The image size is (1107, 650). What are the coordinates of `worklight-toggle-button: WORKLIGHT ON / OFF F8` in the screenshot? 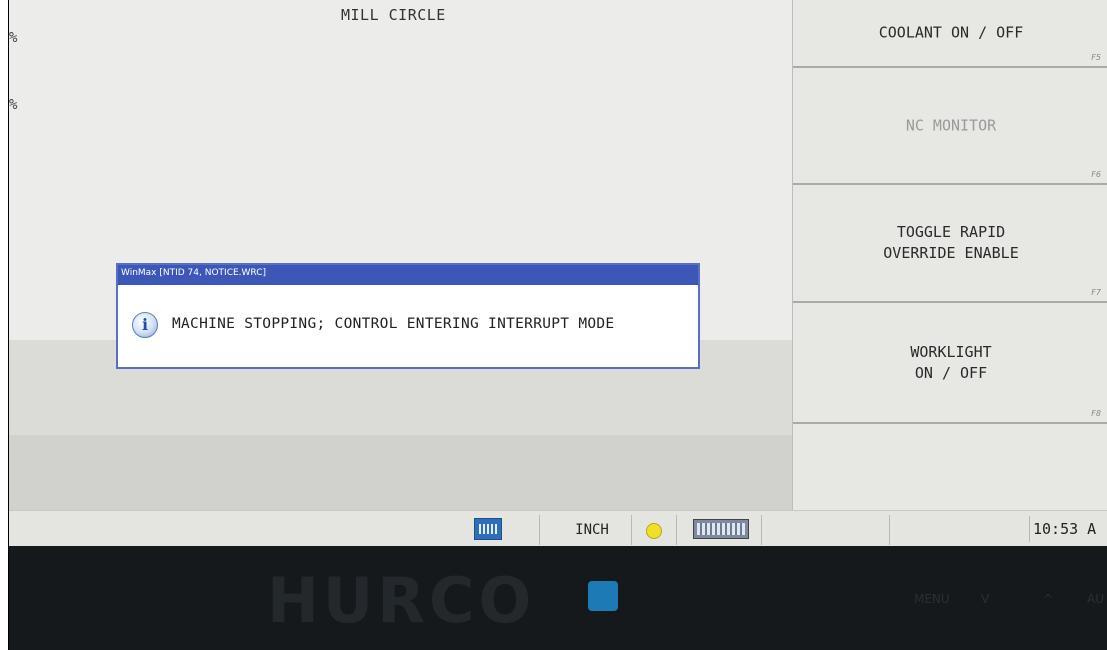 It's located at (950, 363).